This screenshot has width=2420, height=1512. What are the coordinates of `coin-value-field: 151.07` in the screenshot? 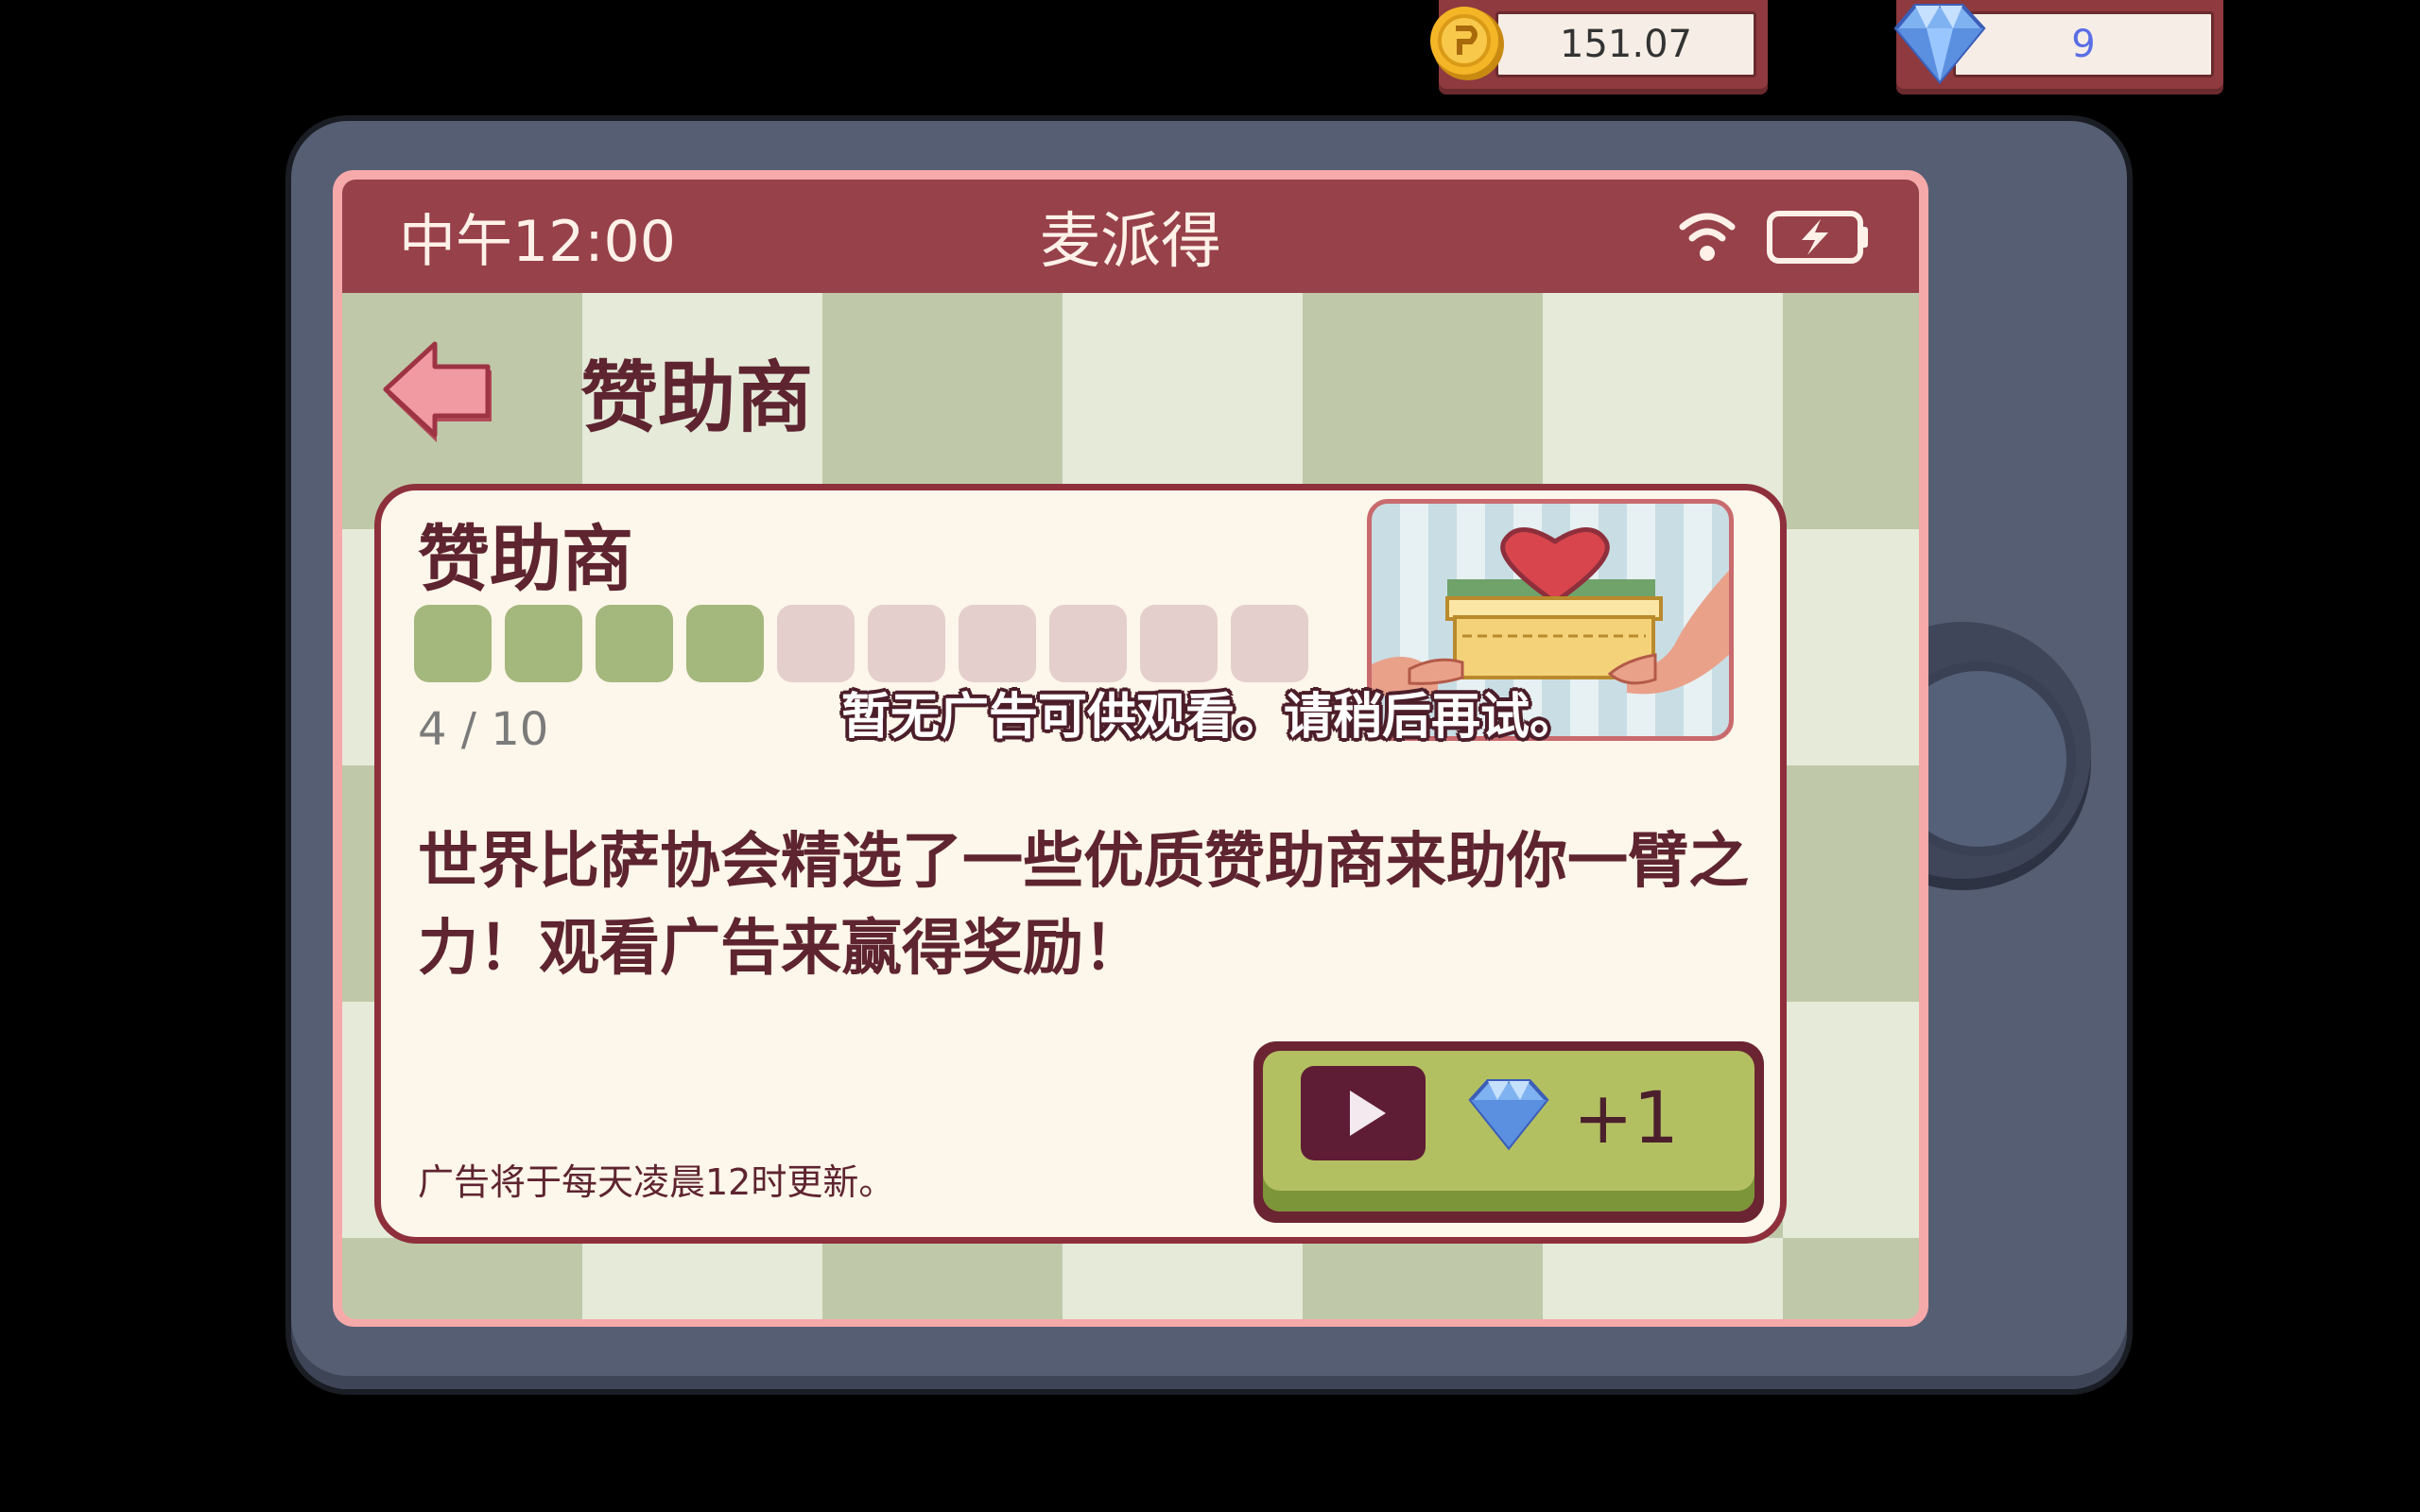 It's located at (1625, 44).